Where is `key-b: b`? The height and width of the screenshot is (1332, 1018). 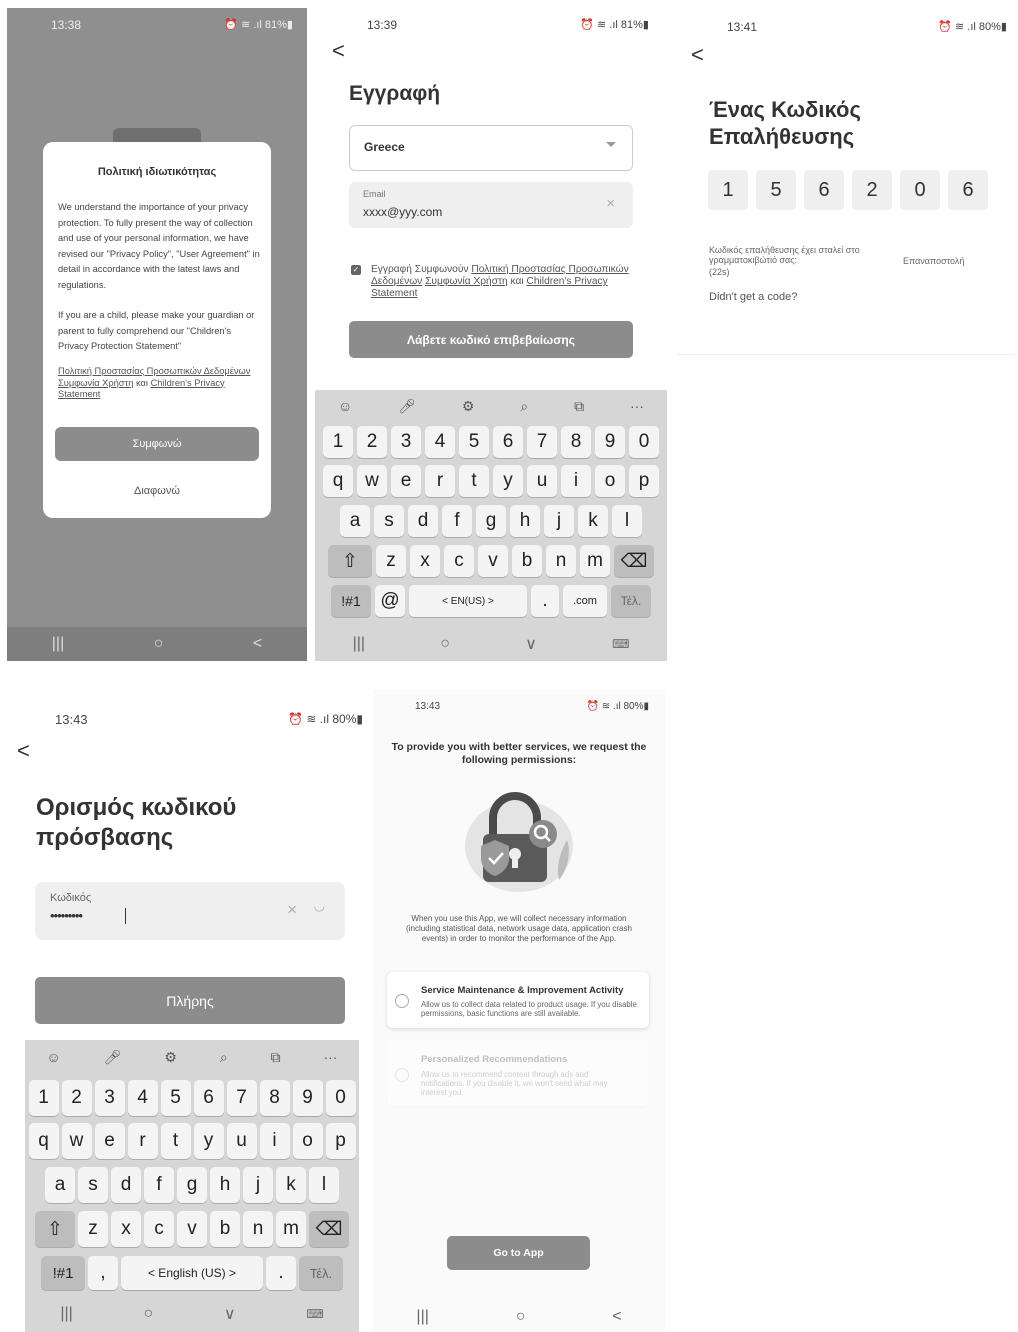 key-b: b is located at coordinates (225, 1229).